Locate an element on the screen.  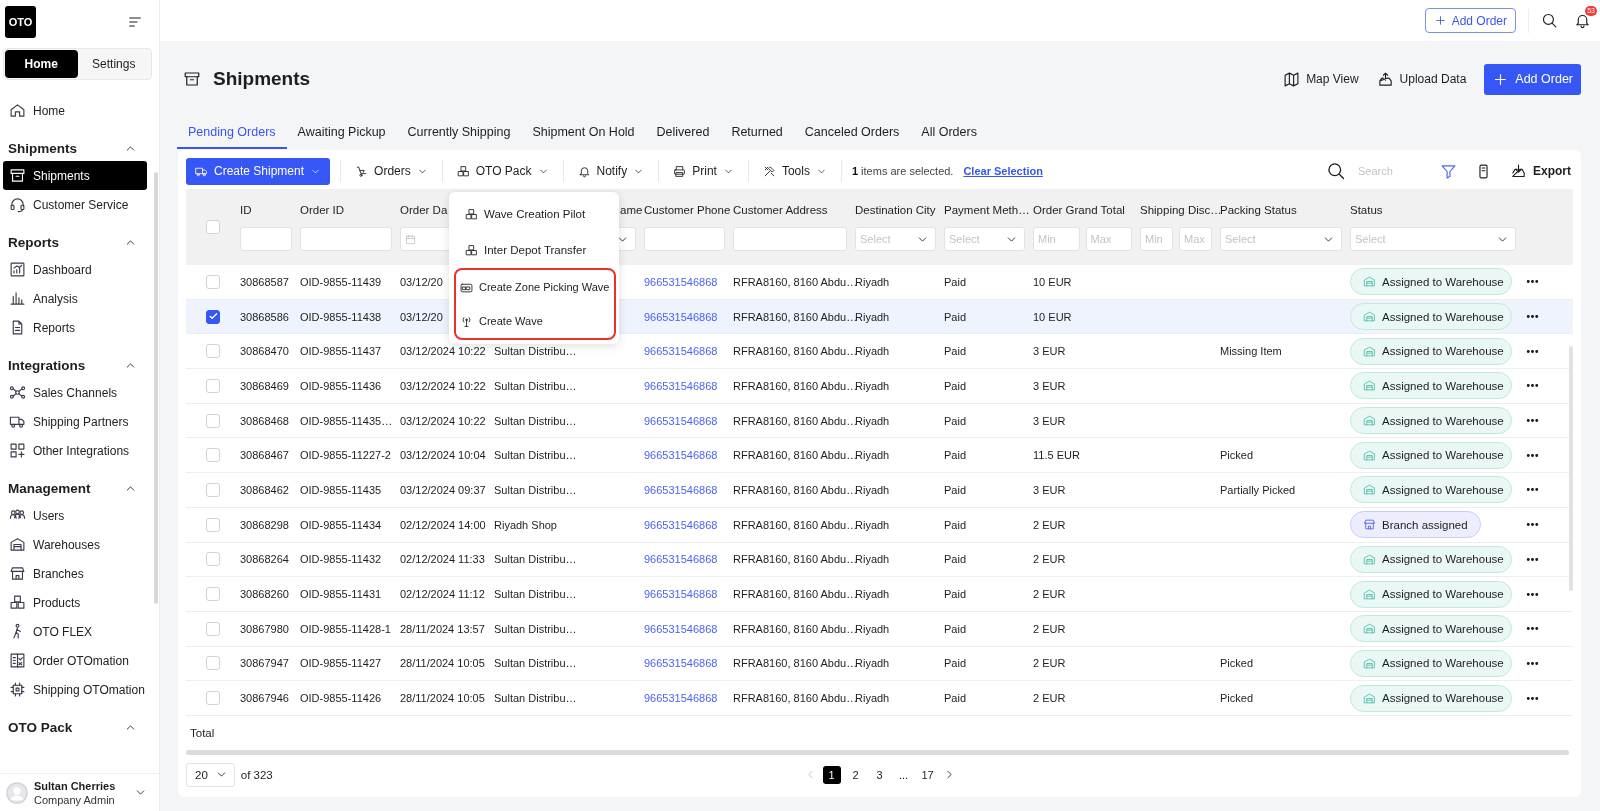
menu-item: Wave Creation Pilot is located at coordinates (534, 214).